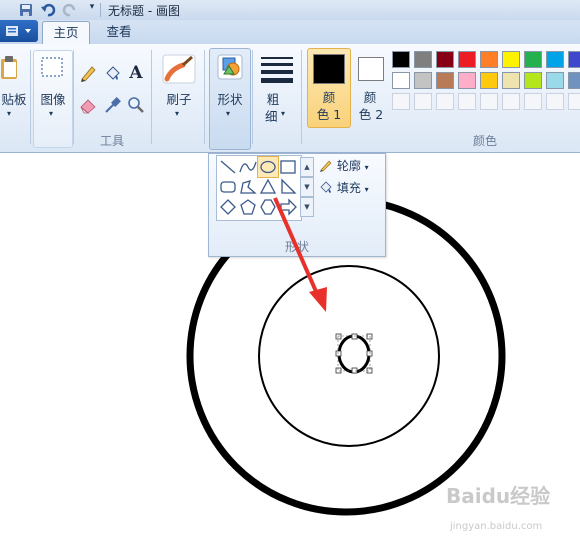 The width and height of the screenshot is (580, 546). I want to click on right-triangle-icon, so click(288, 187).